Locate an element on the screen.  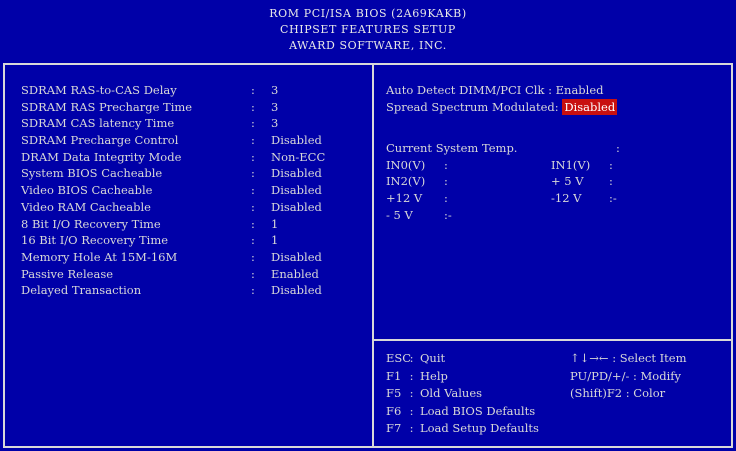
current-temp-label: Current System Temp. is located at coordinates (452, 148).